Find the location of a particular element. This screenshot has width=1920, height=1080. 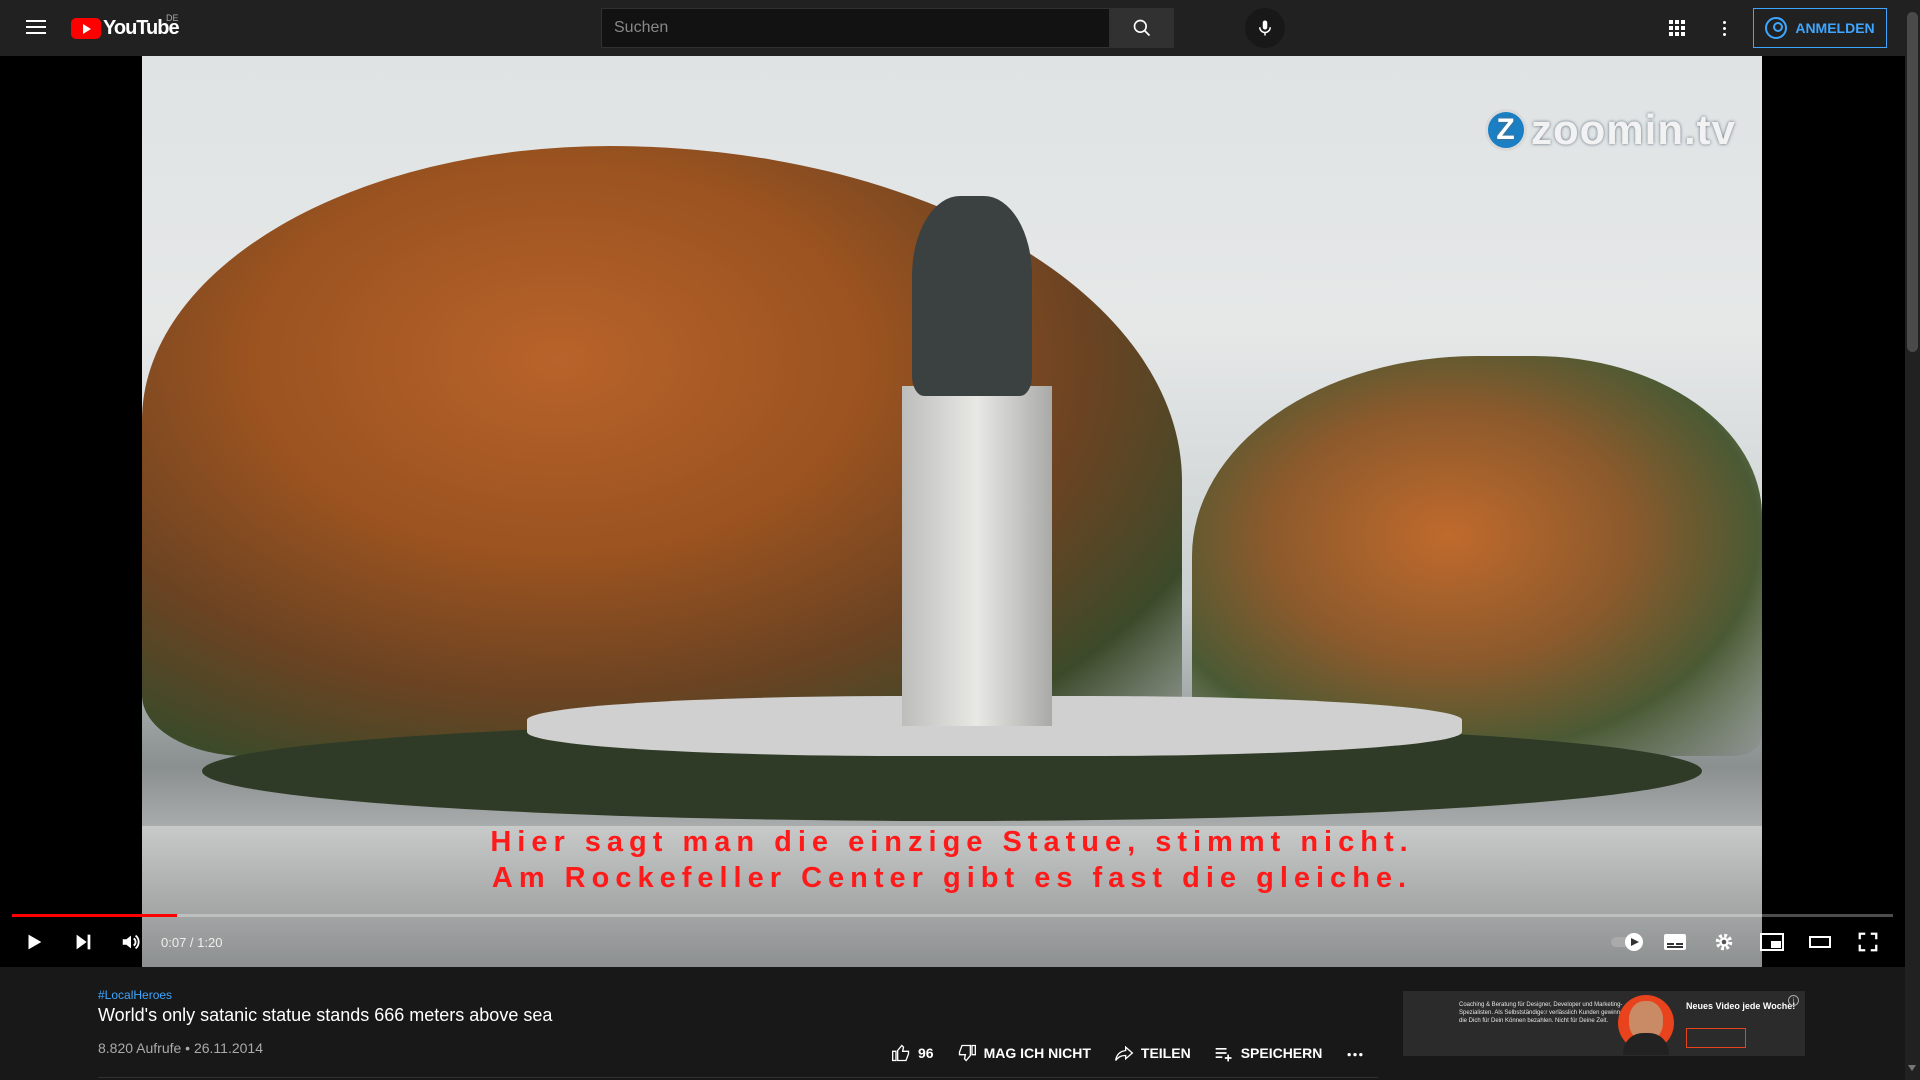

voice-search-button is located at coordinates (1265, 28).